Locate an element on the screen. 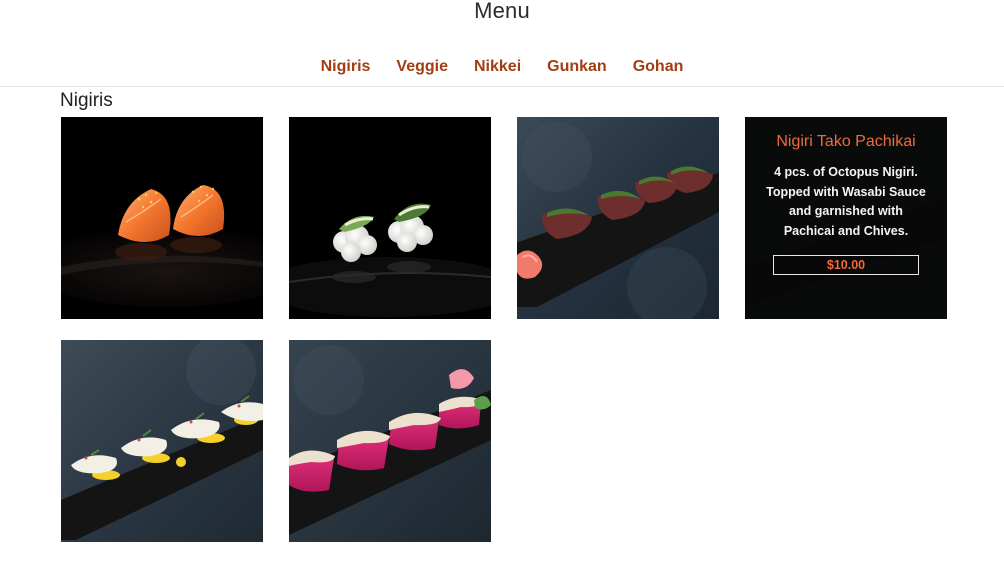  nav-link-nikkei: Nikkei is located at coordinates (497, 68).